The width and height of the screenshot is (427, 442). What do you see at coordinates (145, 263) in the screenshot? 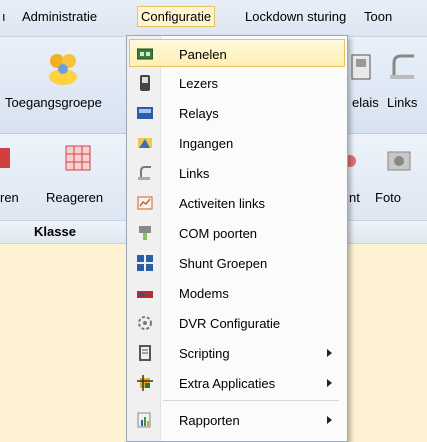
I see `shunt-groups-icon` at bounding box center [145, 263].